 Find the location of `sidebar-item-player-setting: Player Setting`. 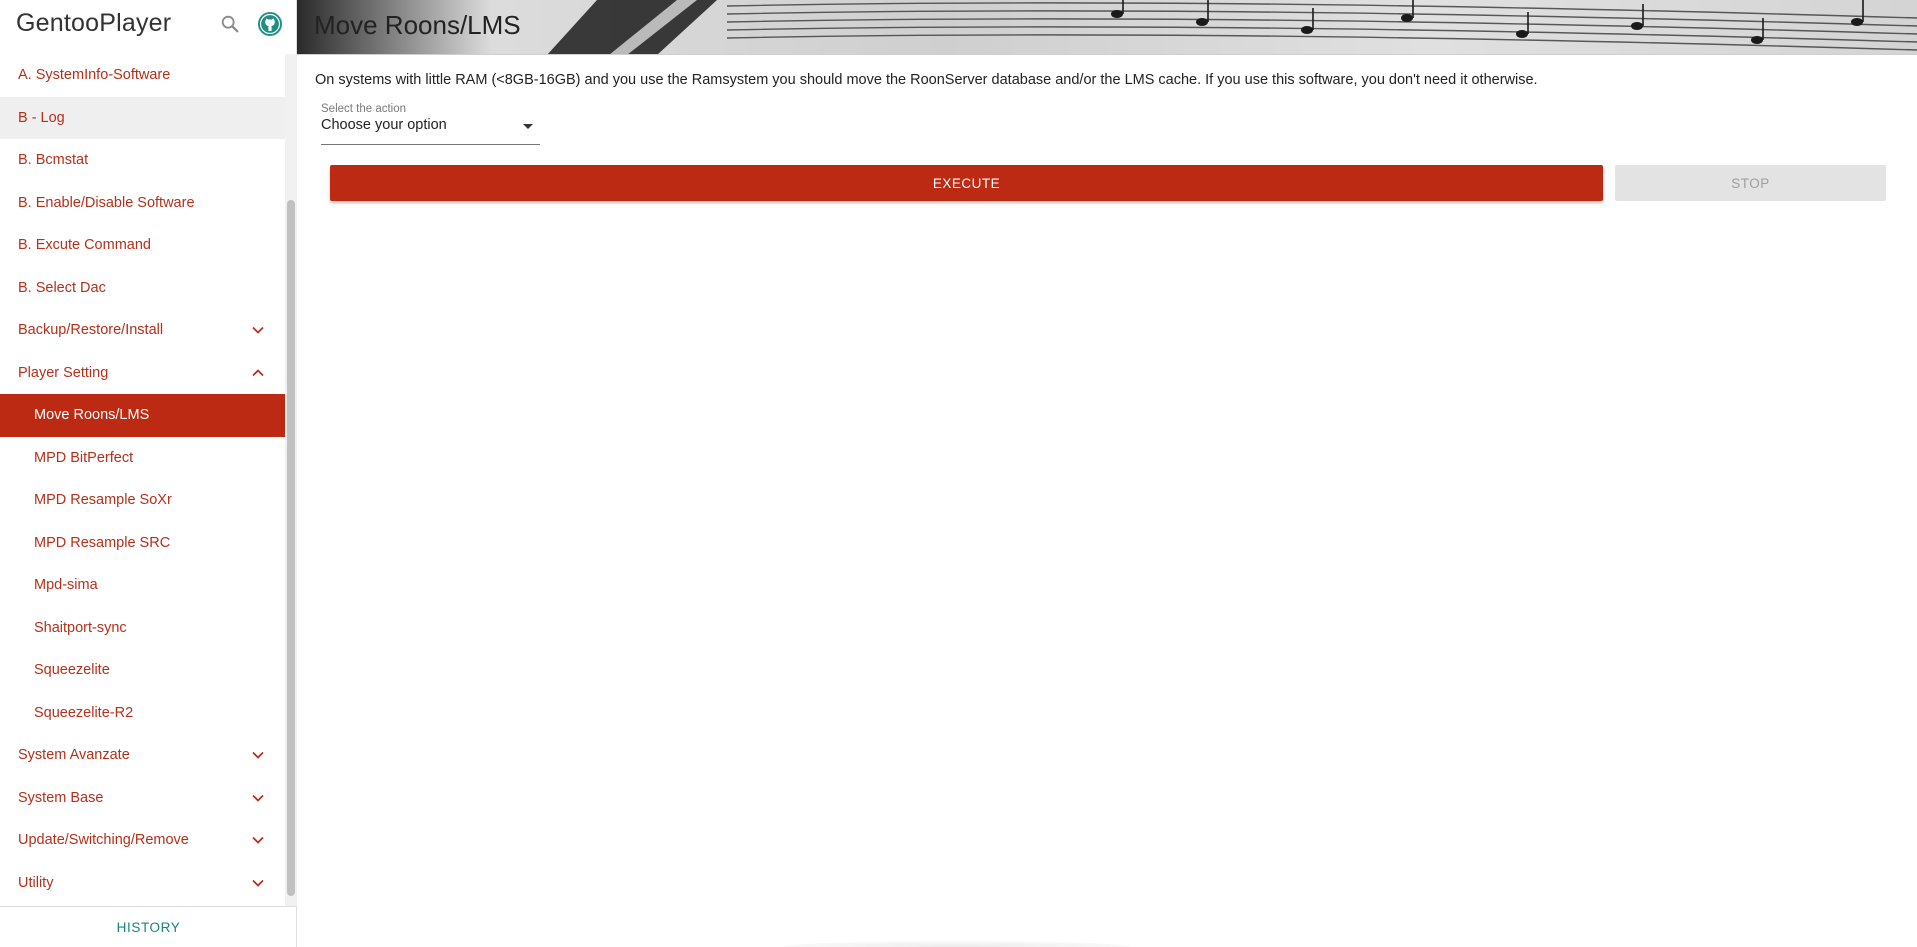

sidebar-item-player-setting: Player Setting is located at coordinates (142, 373).